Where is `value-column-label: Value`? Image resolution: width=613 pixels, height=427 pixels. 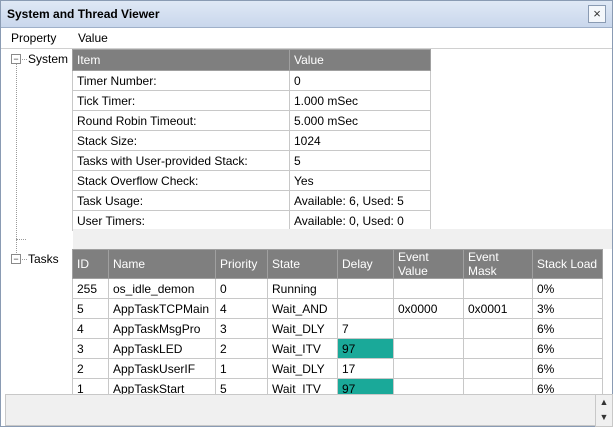 value-column-label: Value is located at coordinates (93, 38).